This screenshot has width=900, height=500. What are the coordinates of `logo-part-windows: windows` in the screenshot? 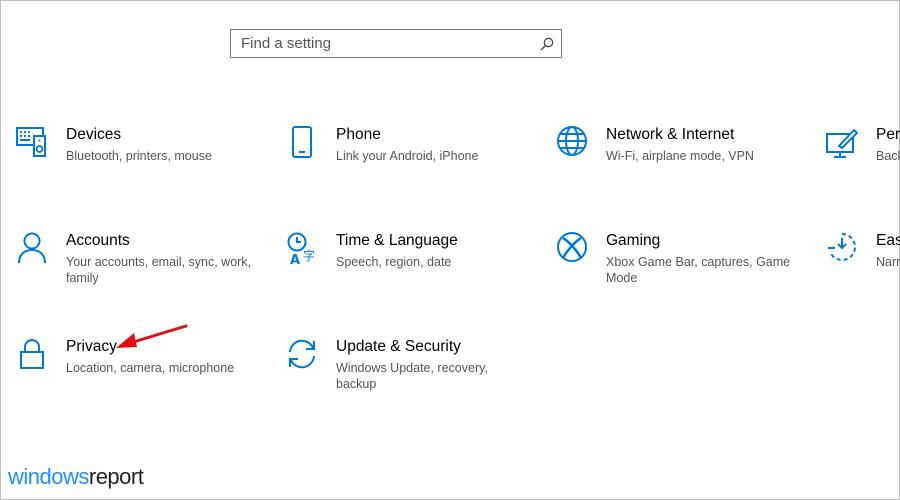 It's located at (48, 476).